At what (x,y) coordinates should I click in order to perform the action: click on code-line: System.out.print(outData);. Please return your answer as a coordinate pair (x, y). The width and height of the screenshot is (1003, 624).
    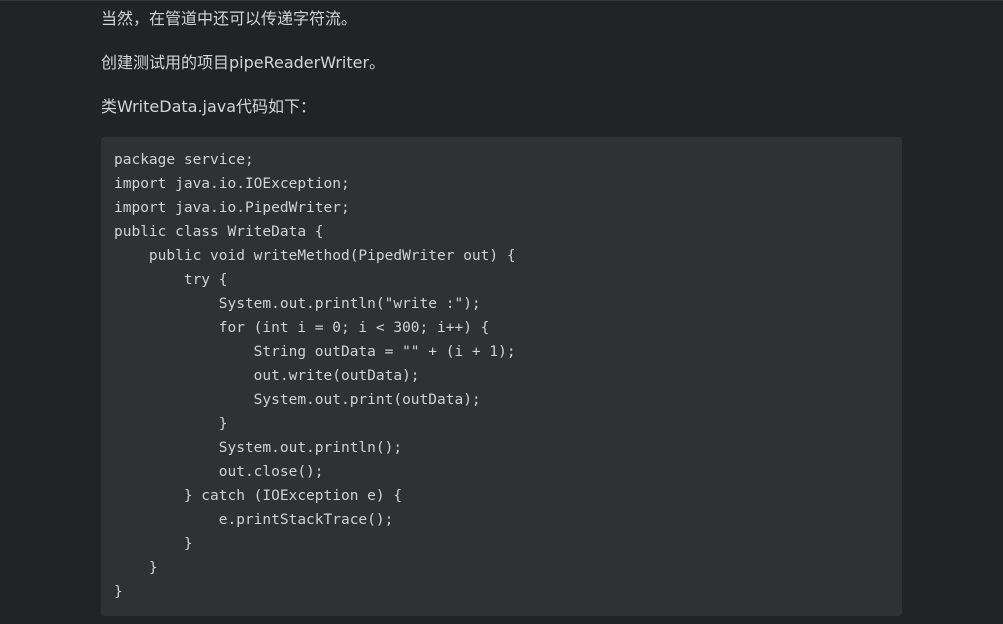
    Looking at the image, I should click on (297, 400).